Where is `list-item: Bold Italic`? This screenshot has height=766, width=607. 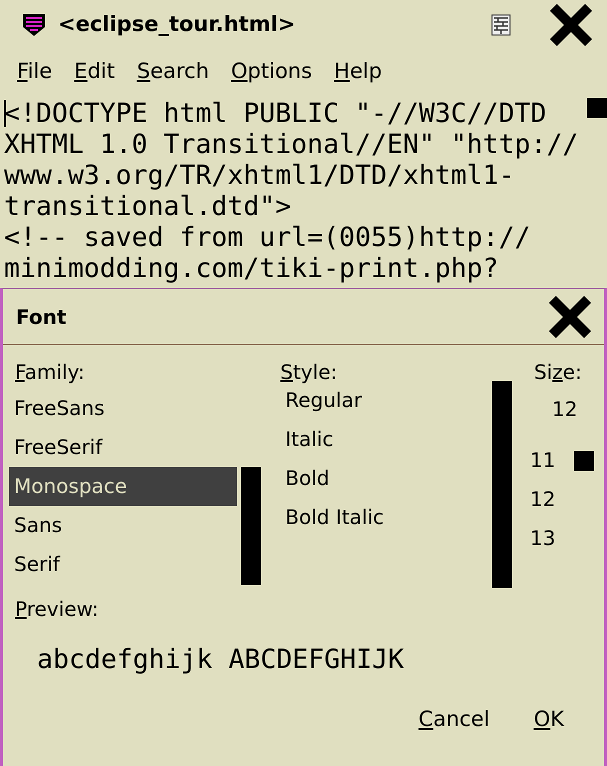
list-item: Bold Italic is located at coordinates (386, 517).